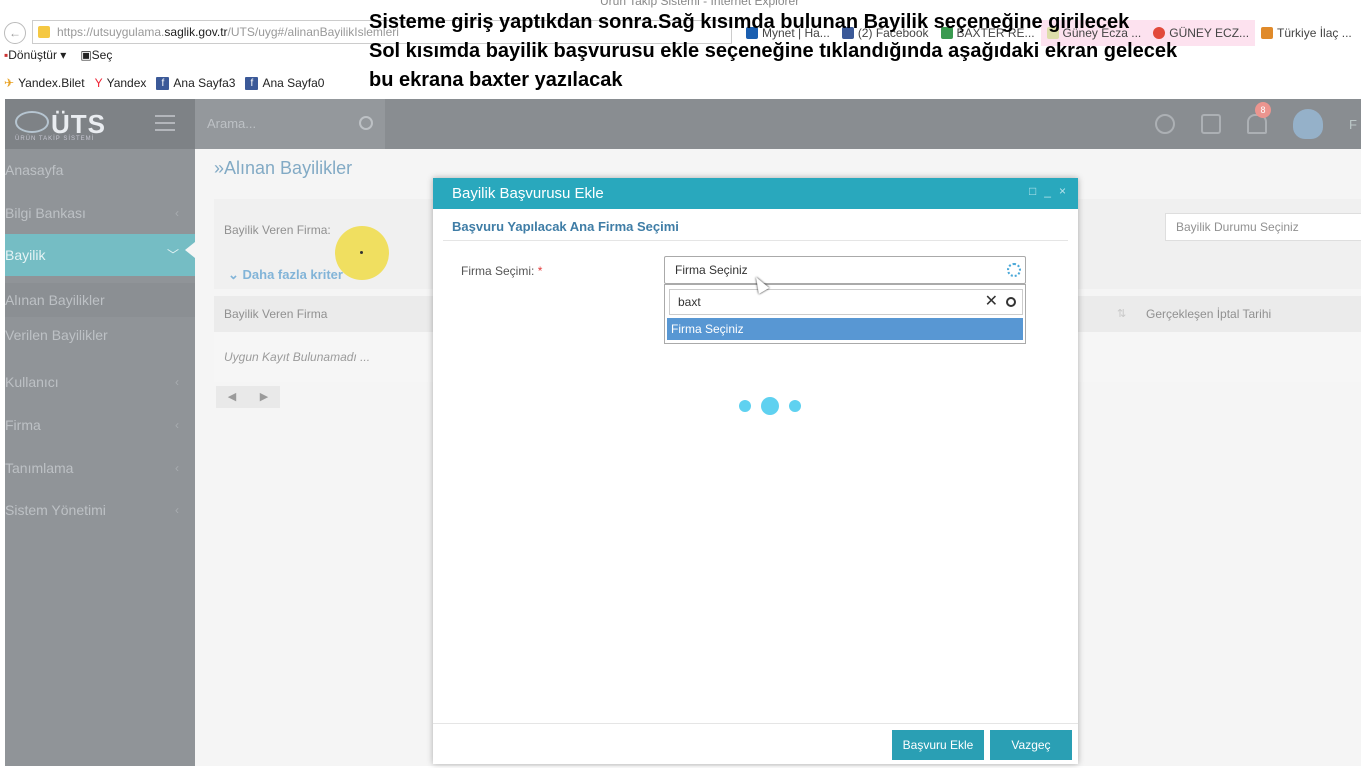  What do you see at coordinates (44, 83) in the screenshot?
I see `fav-yandex-bilet: ✈ Yandex.Bilet` at bounding box center [44, 83].